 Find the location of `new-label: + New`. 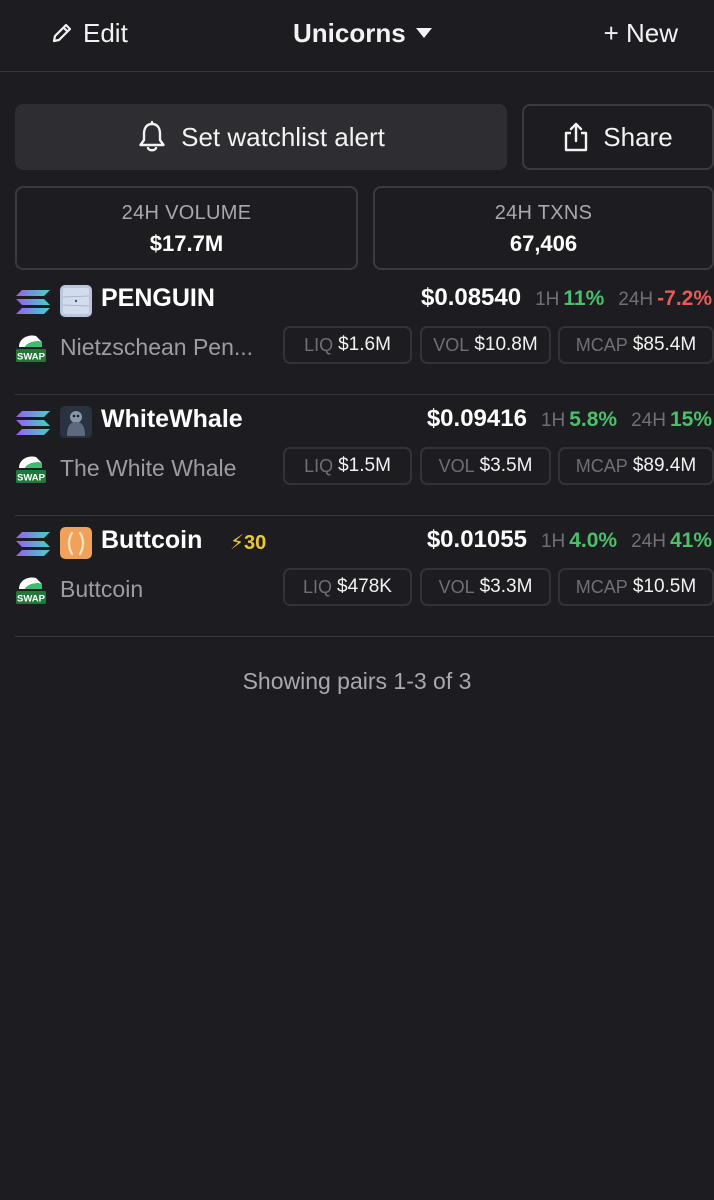

new-label: + New is located at coordinates (640, 32).